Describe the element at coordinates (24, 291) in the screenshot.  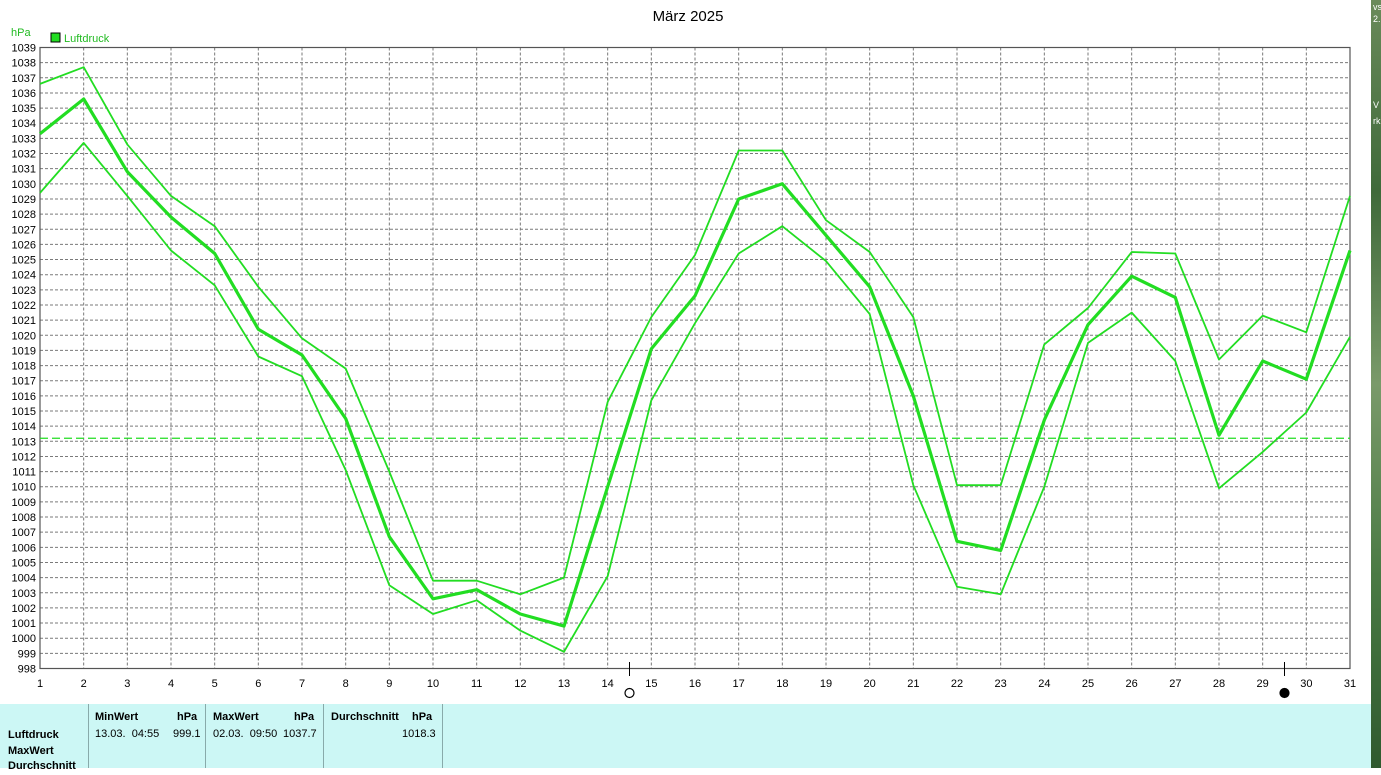
I see `y-tick-label: 1023` at that location.